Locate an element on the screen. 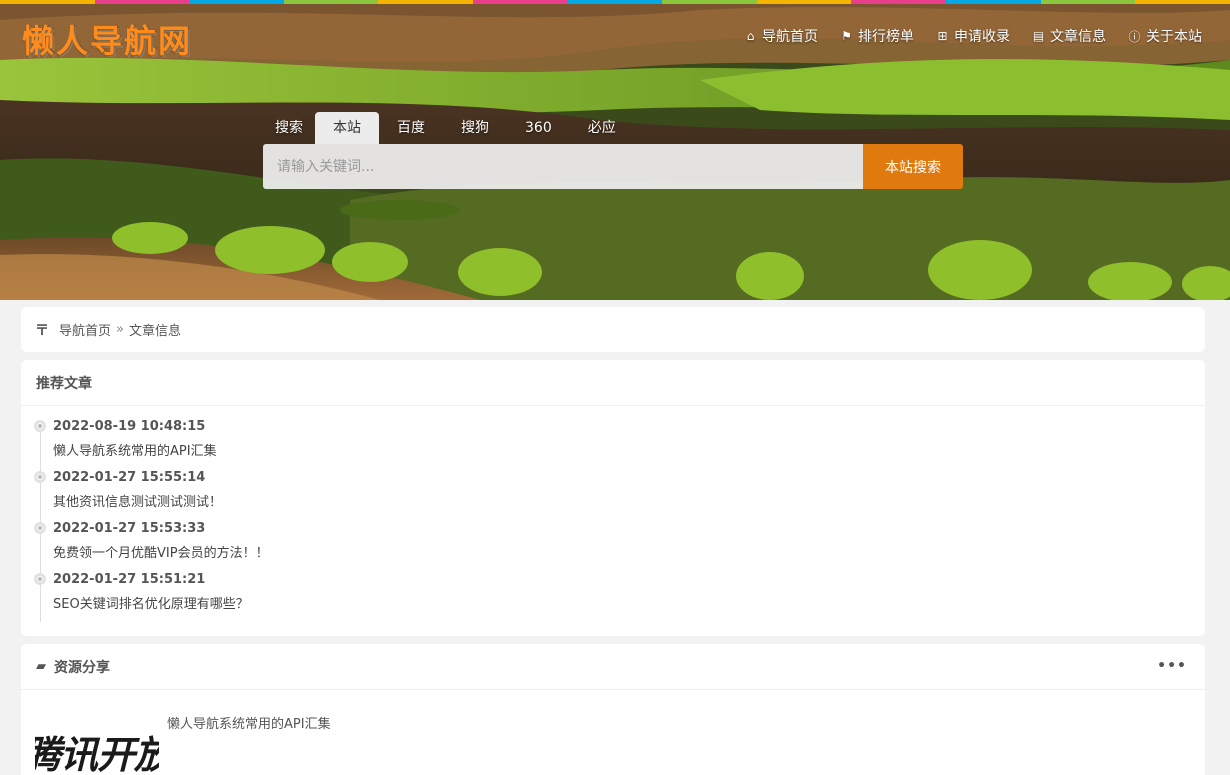  search-tabs: 搜索 本站 百度 搜狗 360 必应 is located at coordinates (448, 128).